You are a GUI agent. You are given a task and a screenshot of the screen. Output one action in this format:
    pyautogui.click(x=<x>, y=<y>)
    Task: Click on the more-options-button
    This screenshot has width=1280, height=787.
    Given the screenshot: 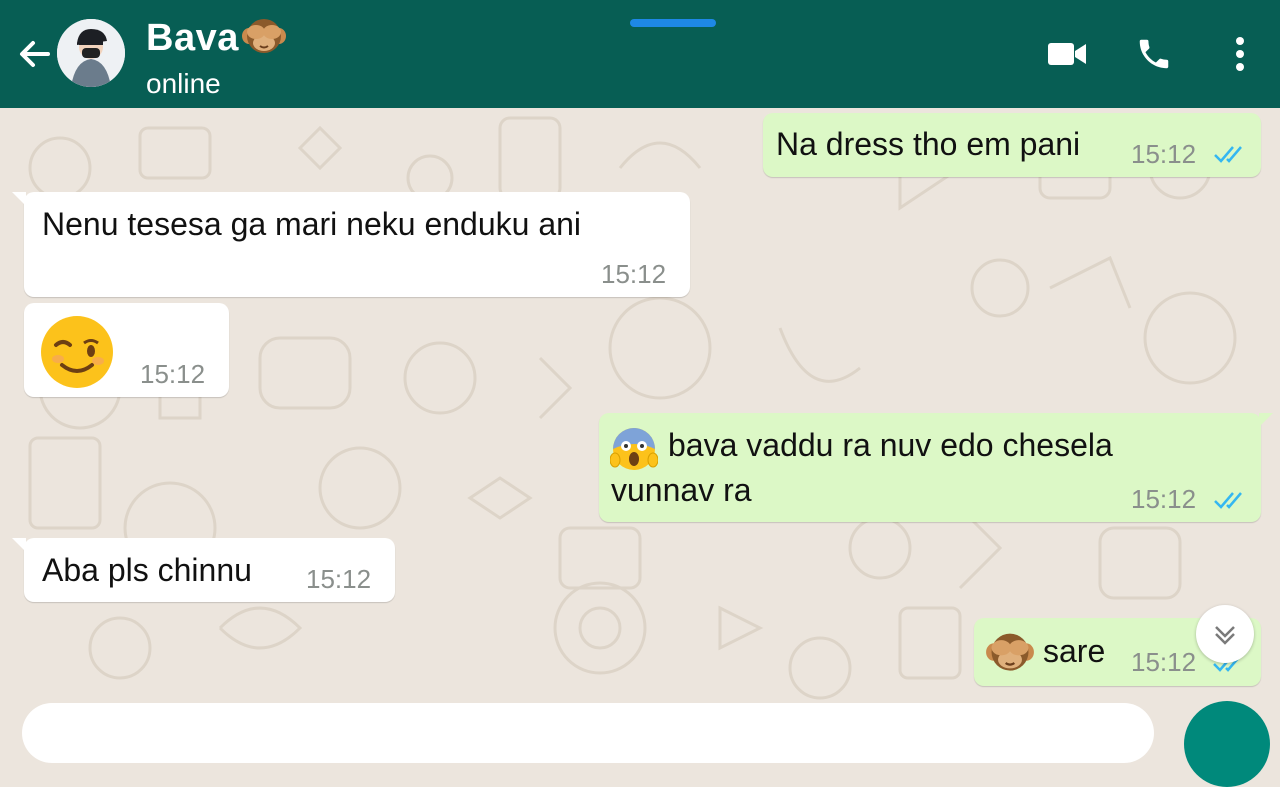 What is the action you would take?
    pyautogui.click(x=1240, y=54)
    